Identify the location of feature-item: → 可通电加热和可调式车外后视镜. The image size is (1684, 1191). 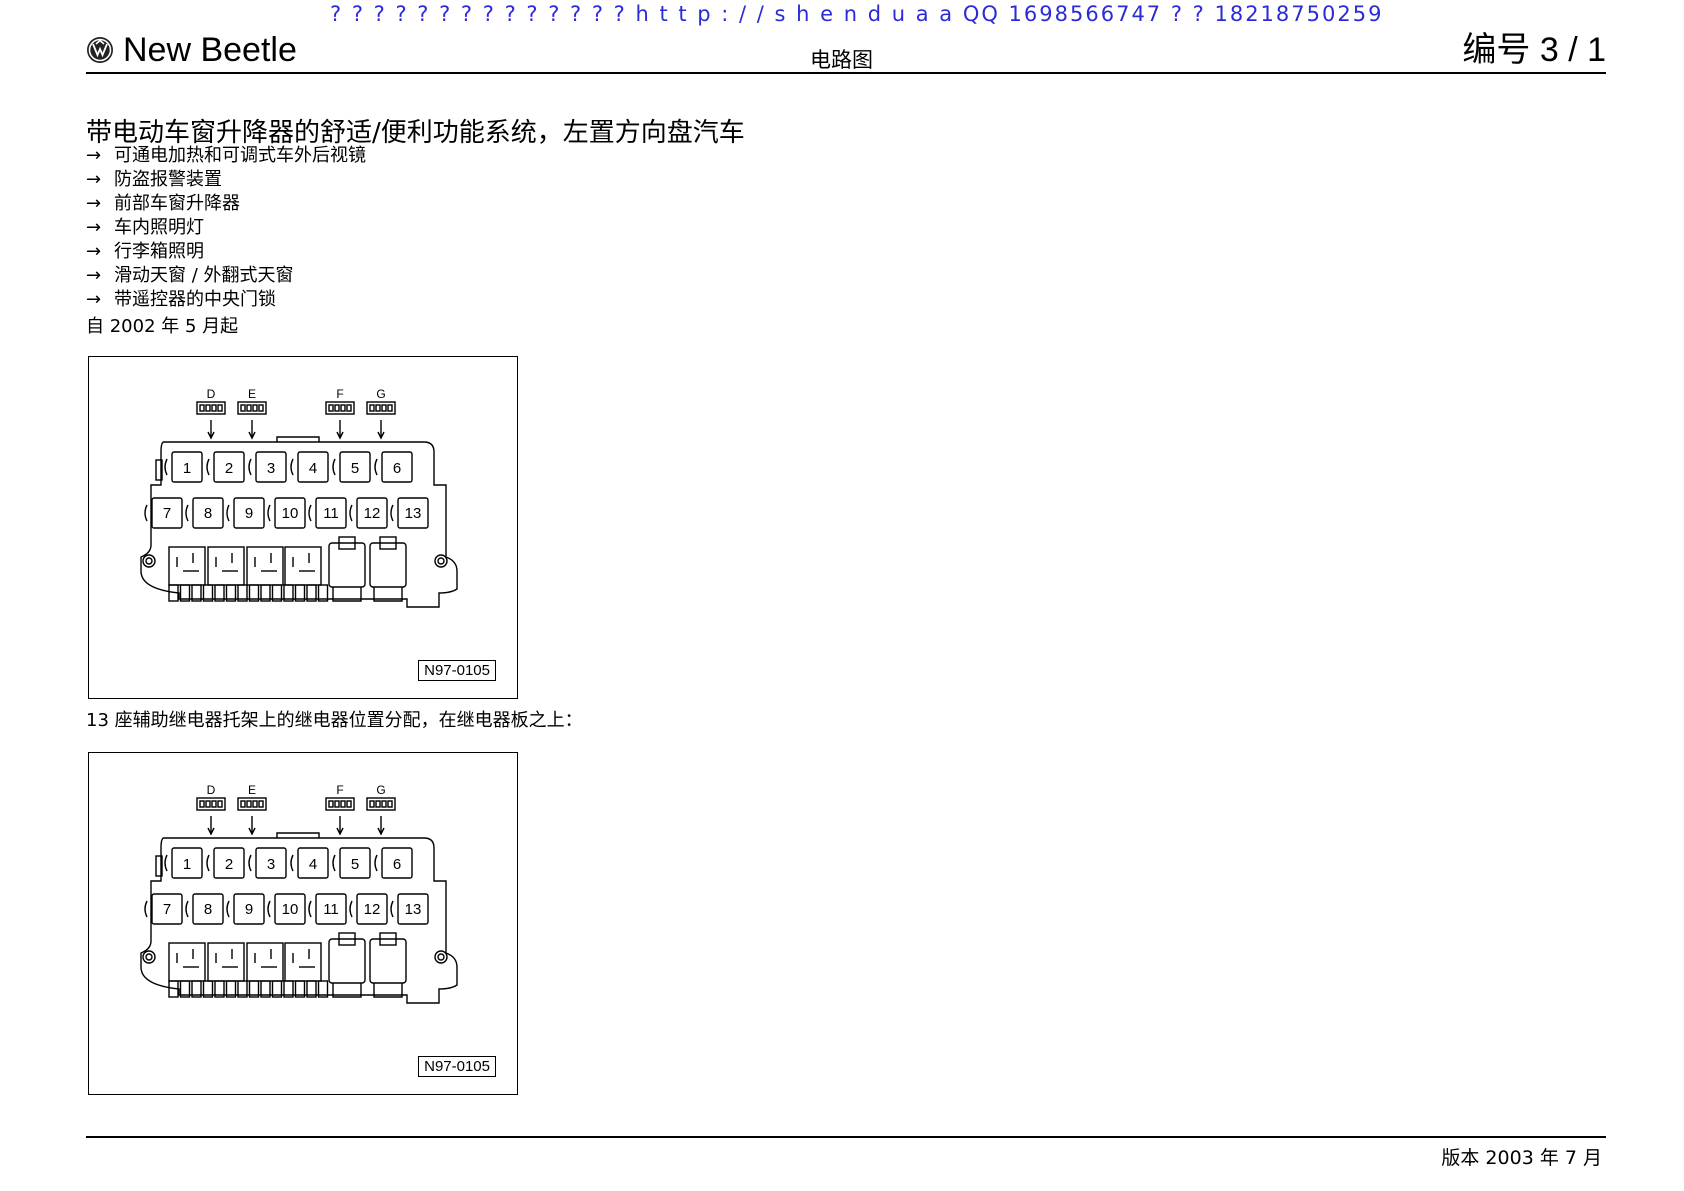
(226, 155).